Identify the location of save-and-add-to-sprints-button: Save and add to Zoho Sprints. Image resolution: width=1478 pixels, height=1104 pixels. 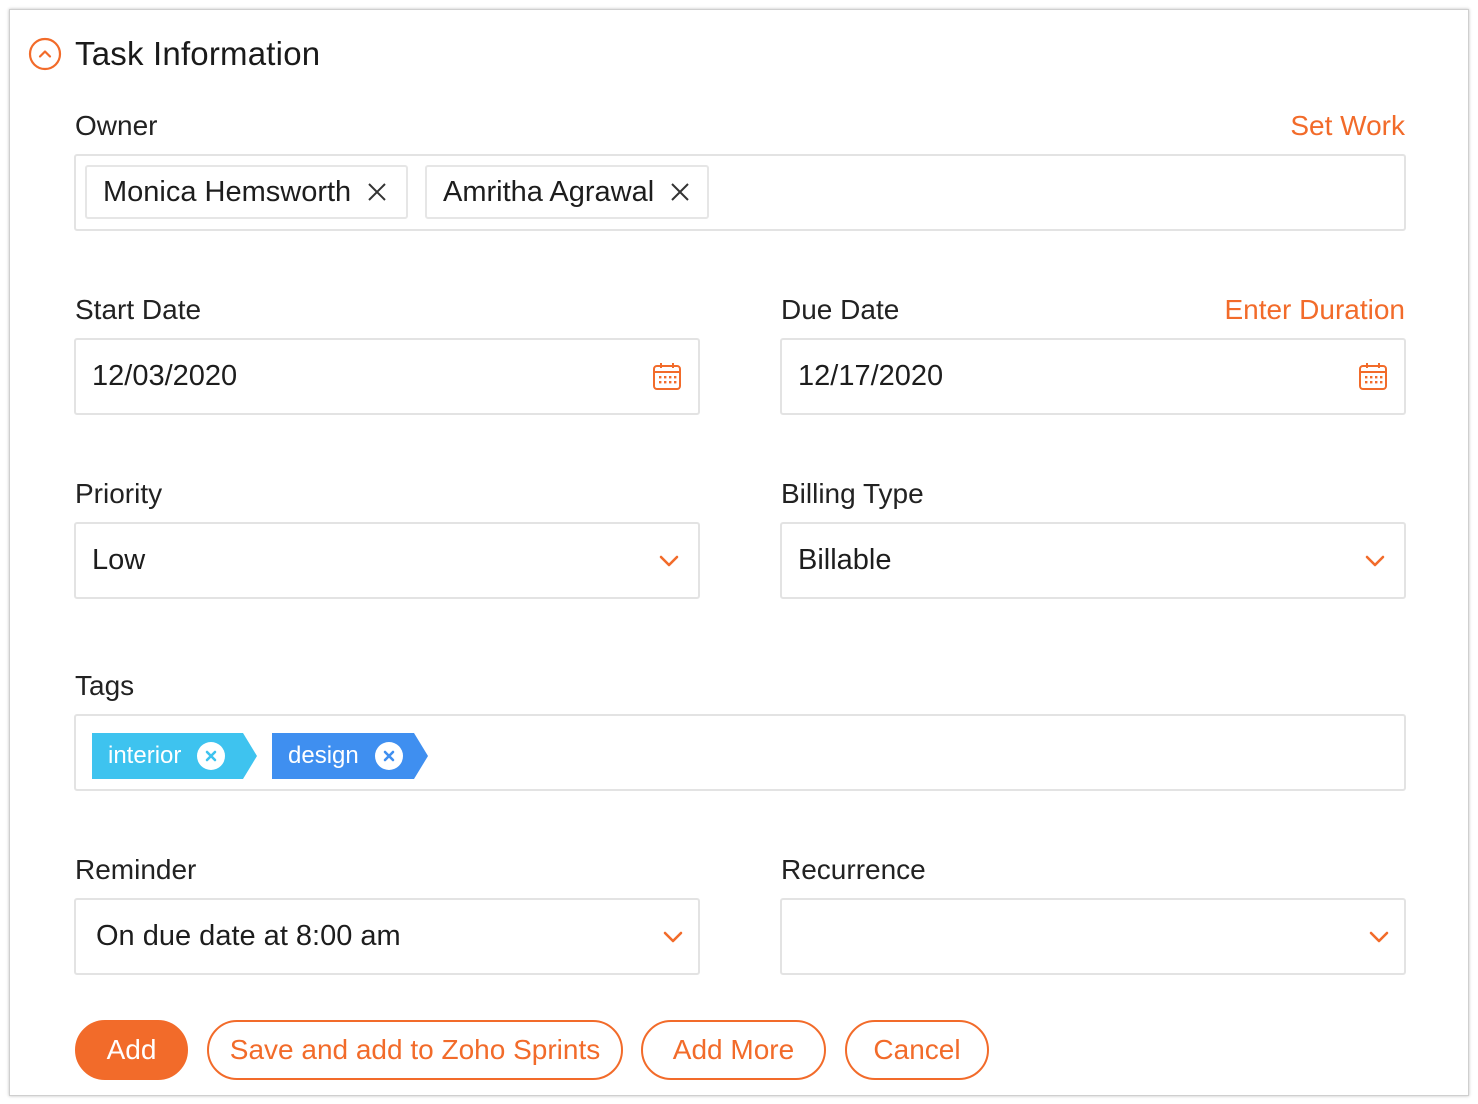
(415, 1050).